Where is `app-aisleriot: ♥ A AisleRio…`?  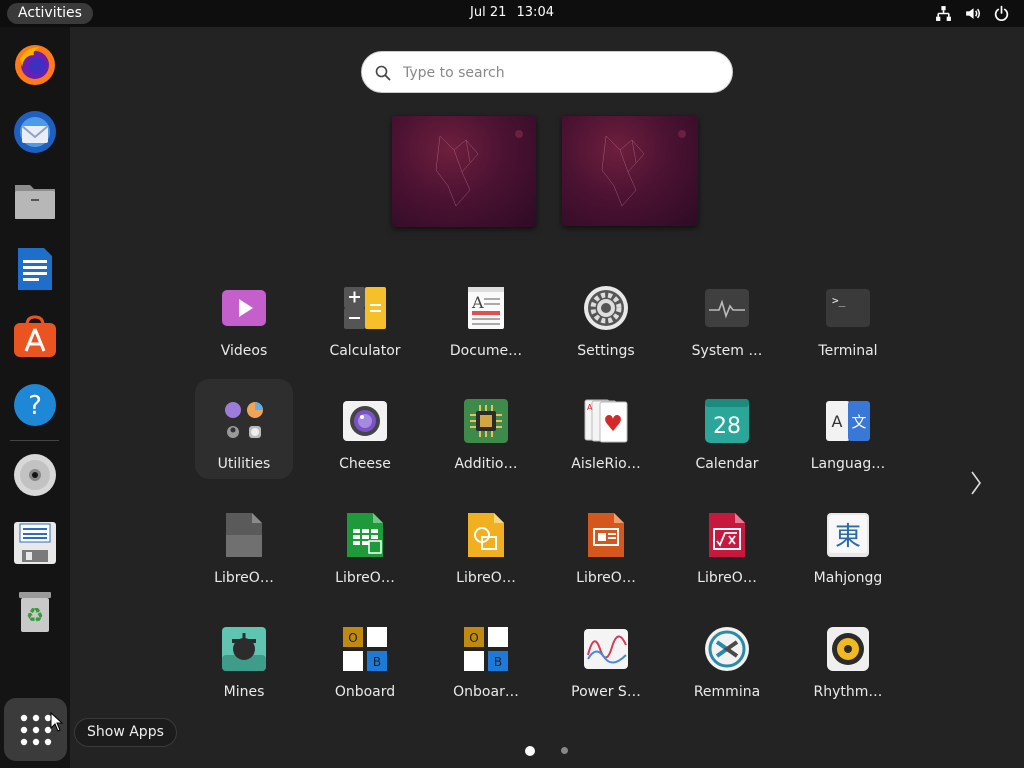 app-aisleriot: ♥ A AisleRio… is located at coordinates (606, 429).